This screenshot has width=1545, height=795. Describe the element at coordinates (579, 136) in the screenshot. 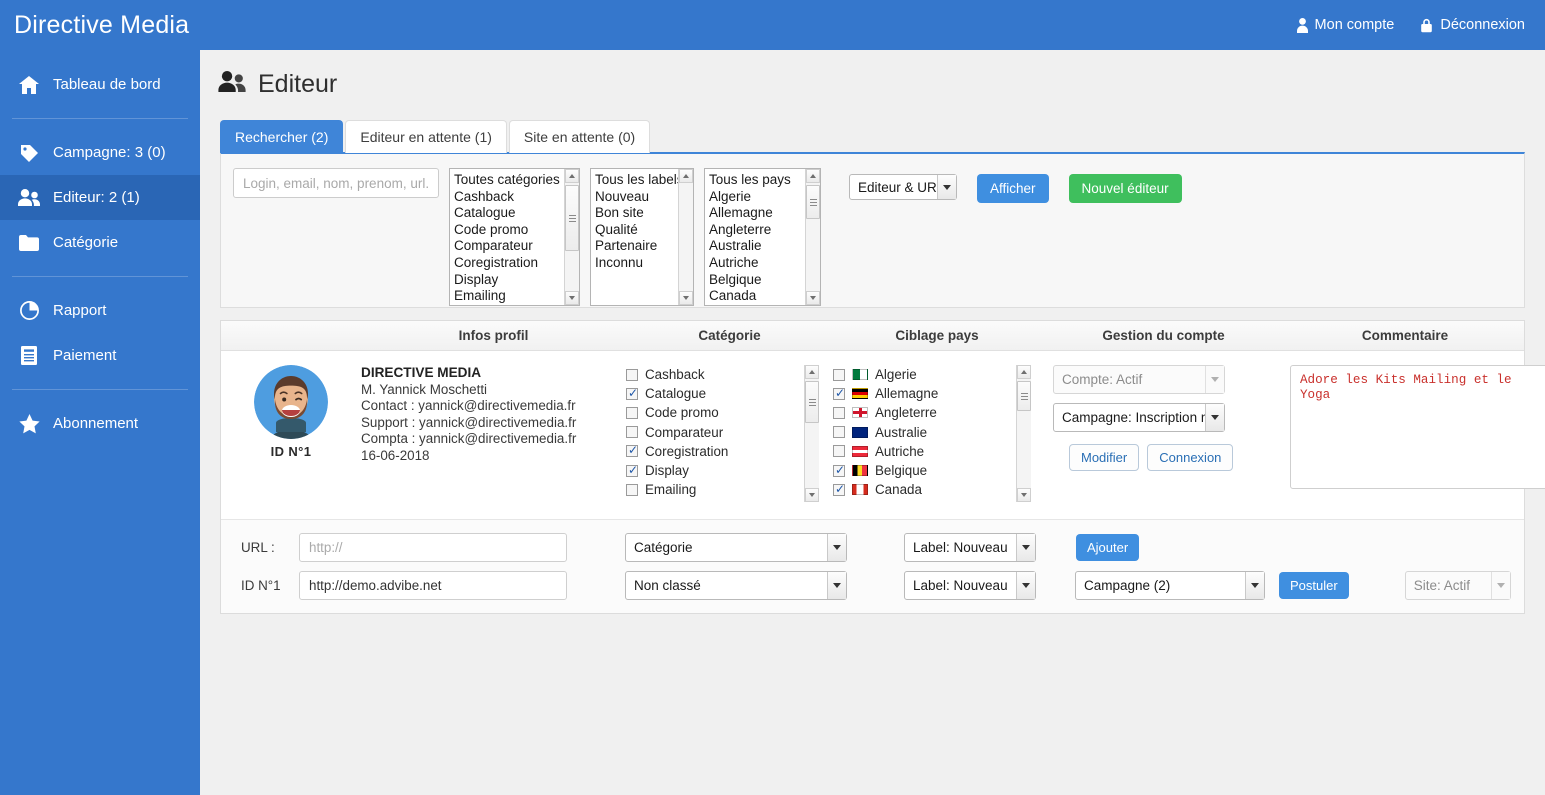

I see `tab-site-en-attente: Site en attente (0)` at that location.